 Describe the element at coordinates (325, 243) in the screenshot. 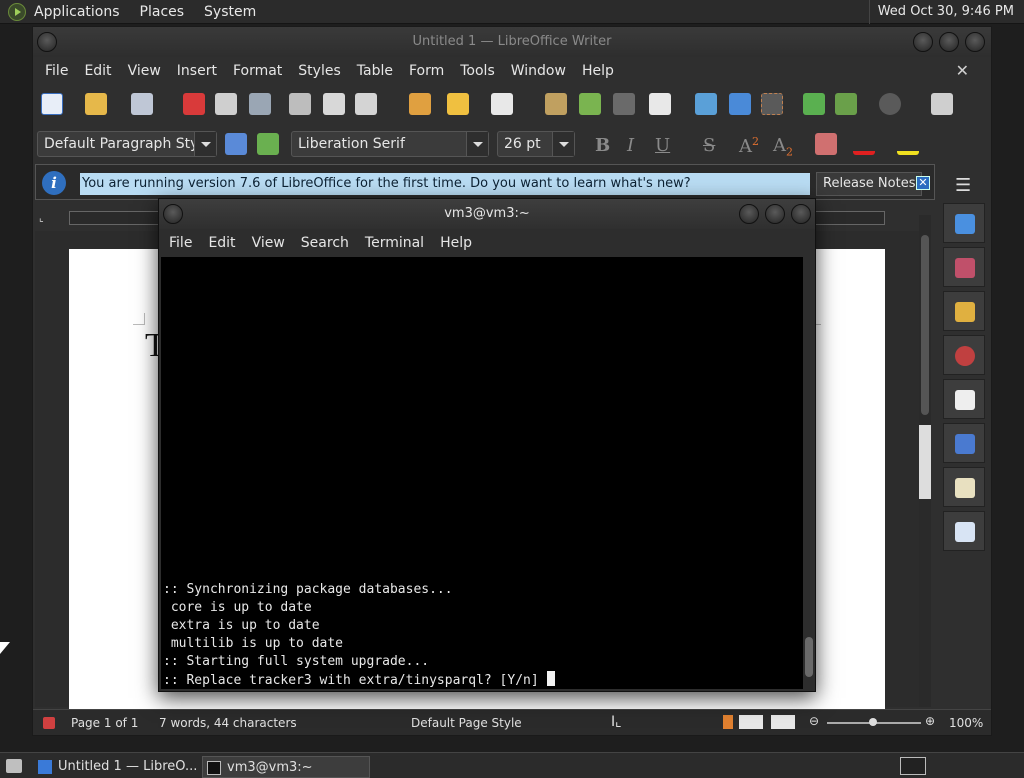

I see `terminal-menu-search: Search` at that location.